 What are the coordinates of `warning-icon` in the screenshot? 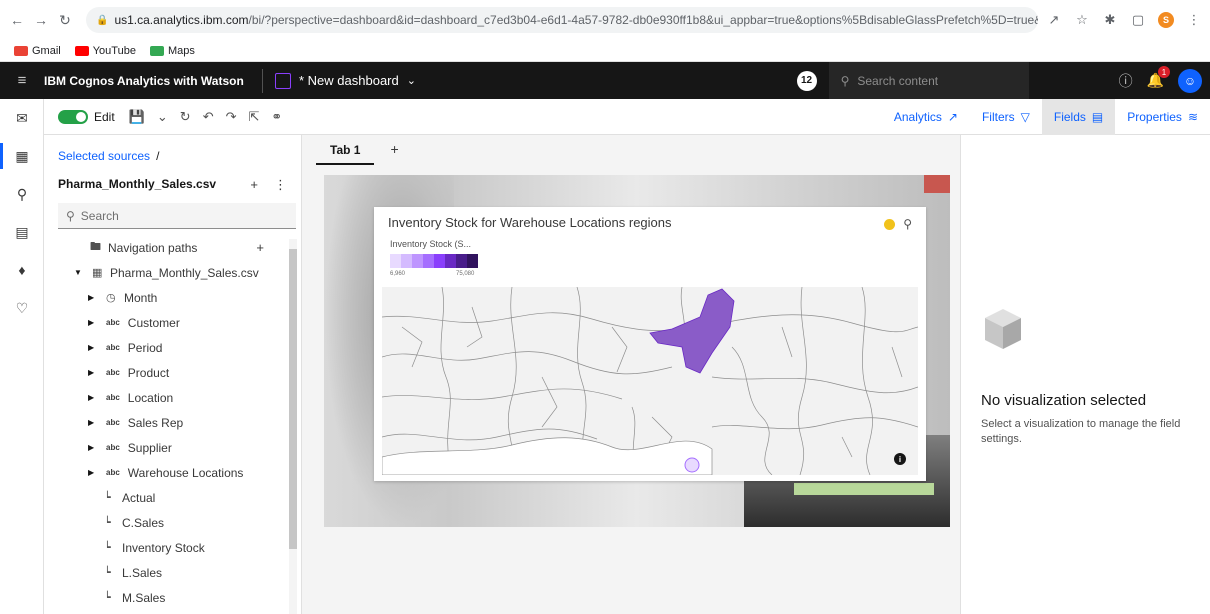 It's located at (890, 224).